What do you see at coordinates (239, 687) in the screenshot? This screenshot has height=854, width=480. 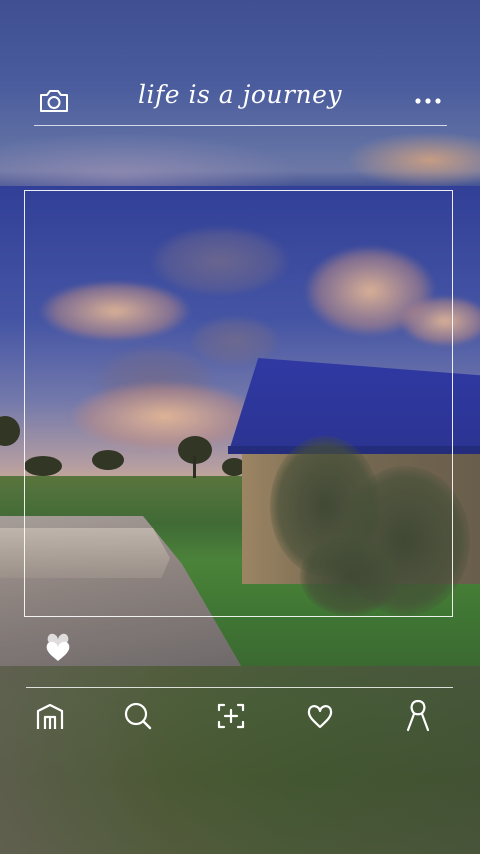 I see `bottom-nav-divider` at bounding box center [239, 687].